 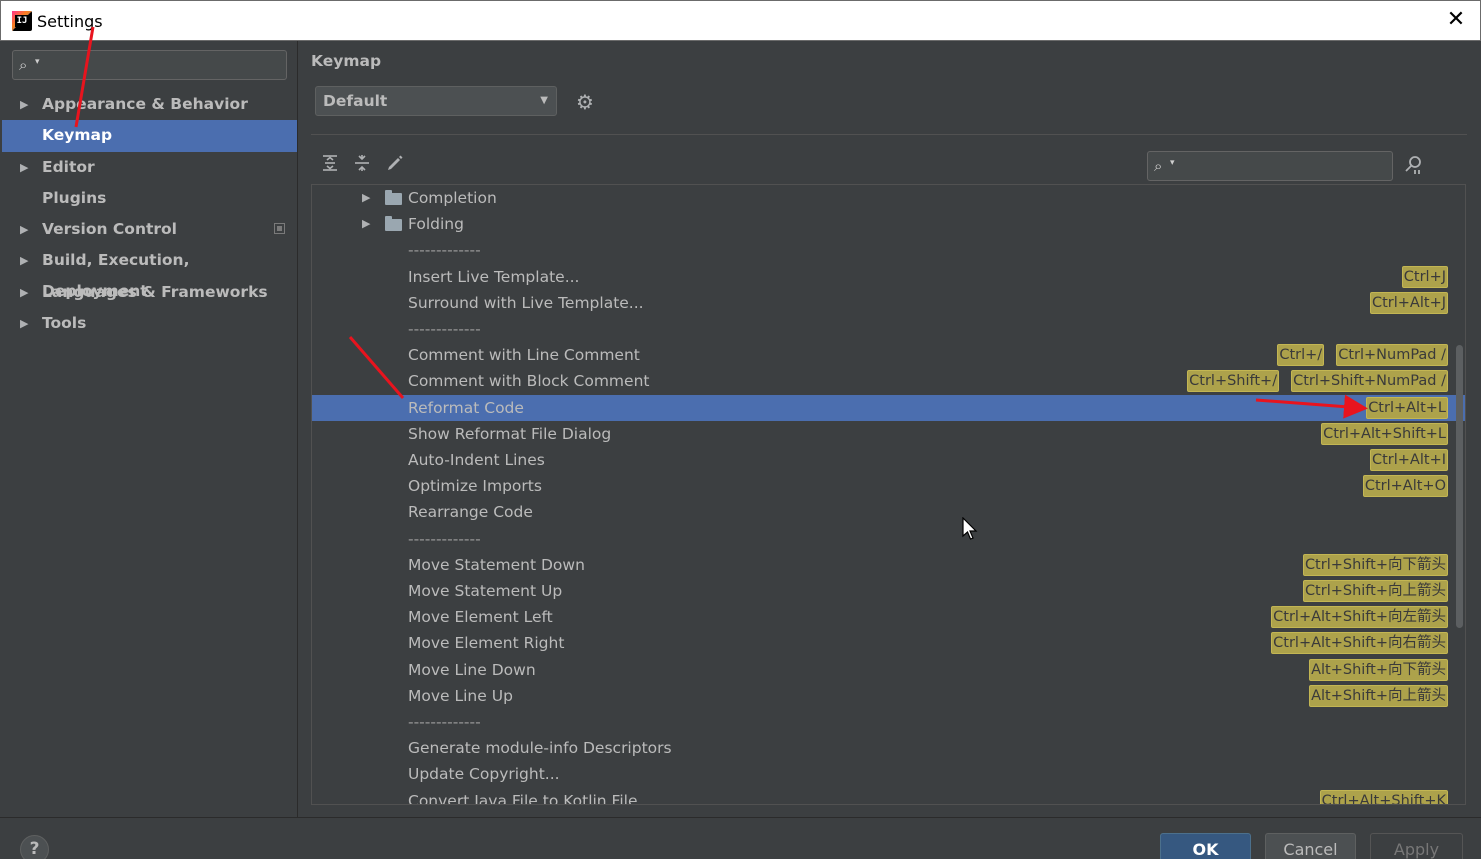 I want to click on collapse-all-icon, so click(x=362, y=165).